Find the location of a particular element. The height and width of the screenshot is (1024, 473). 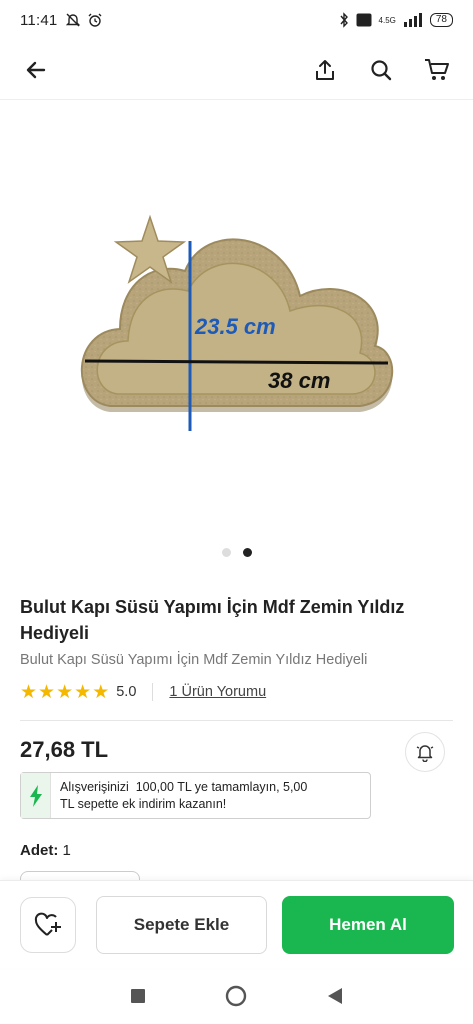

bottom-action-bar: Sepete Ekle Hemen Al is located at coordinates (236, 924).